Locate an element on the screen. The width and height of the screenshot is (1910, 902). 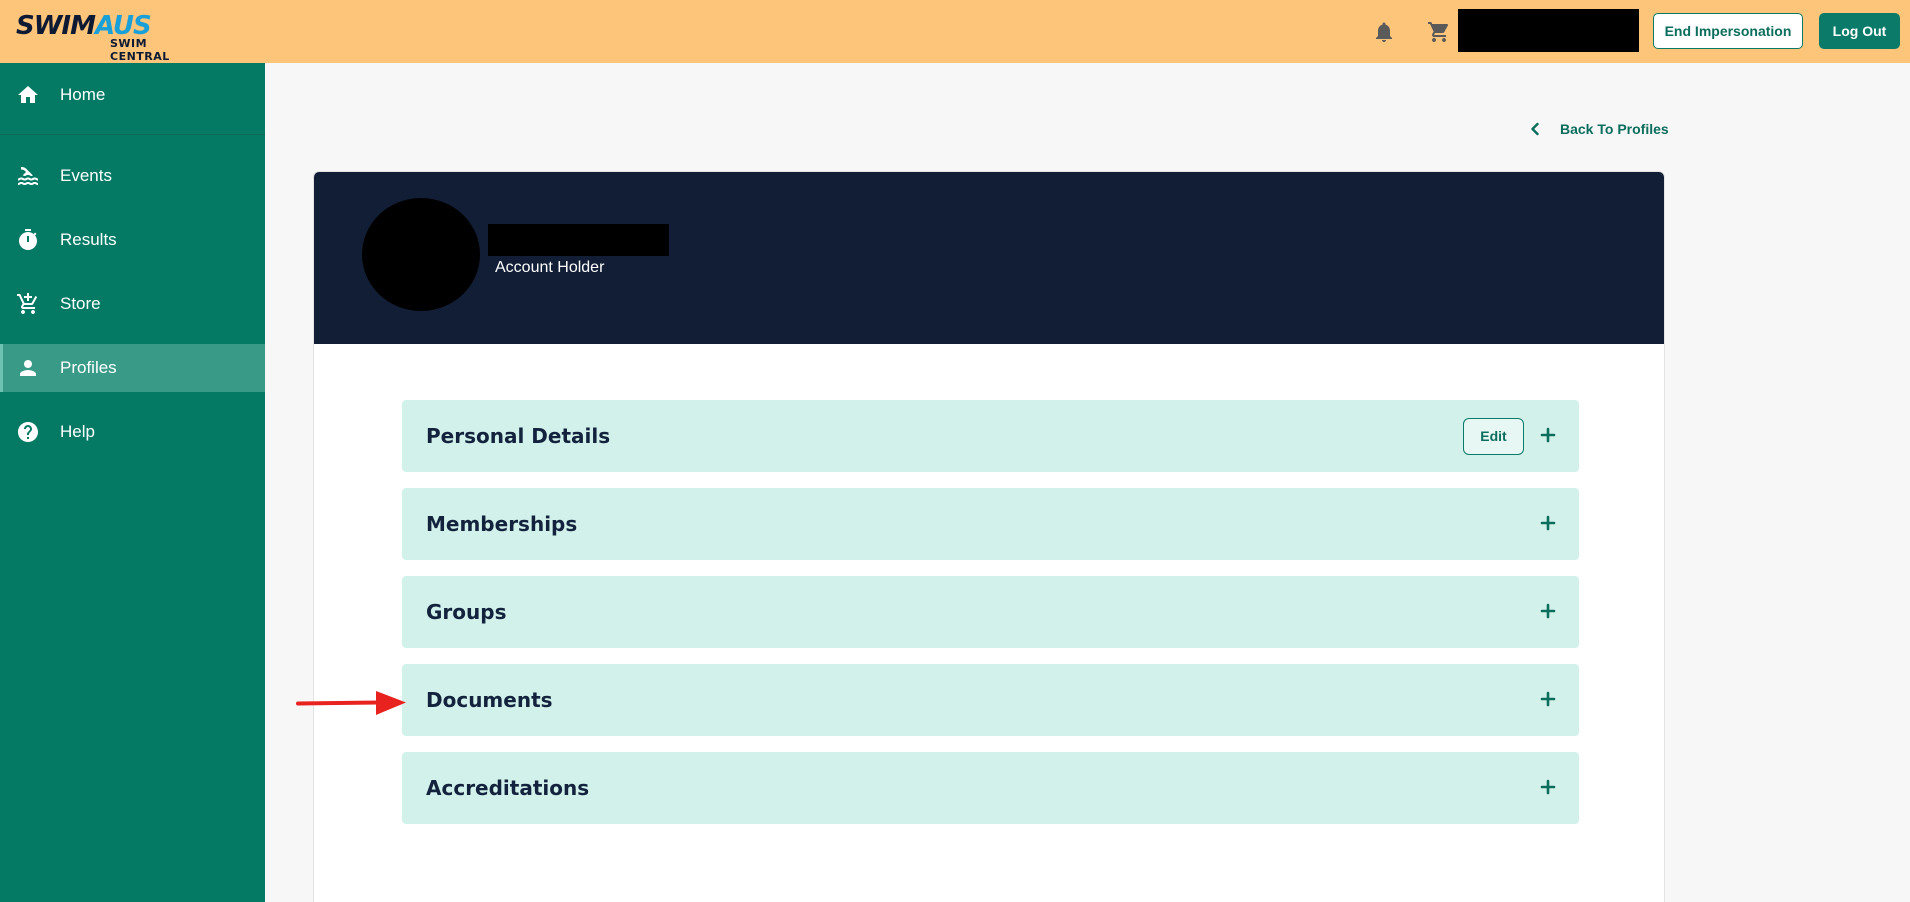
end-impersonation-button: End Impersonation is located at coordinates (1728, 31).